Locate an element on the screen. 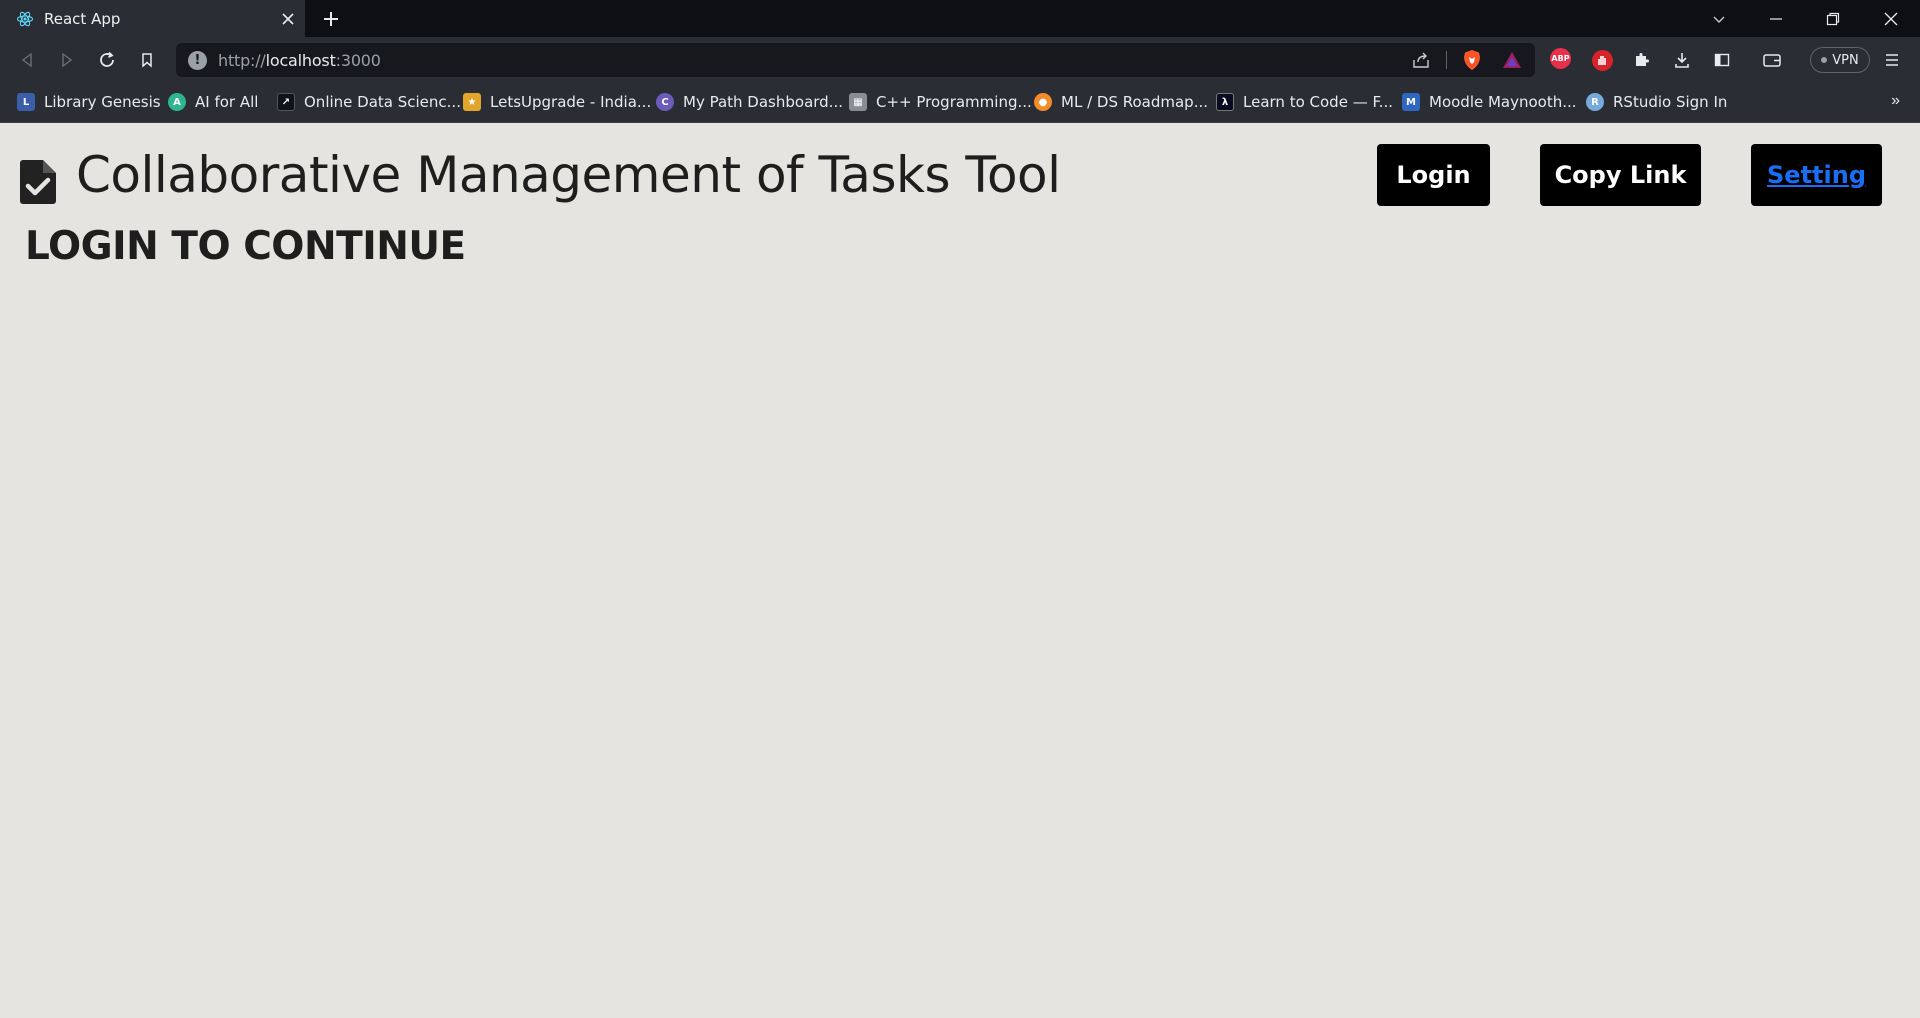 Image resolution: width=1920 pixels, height=1018 pixels. login-message: LOGIN TO CONTINUE is located at coordinates (245, 246).